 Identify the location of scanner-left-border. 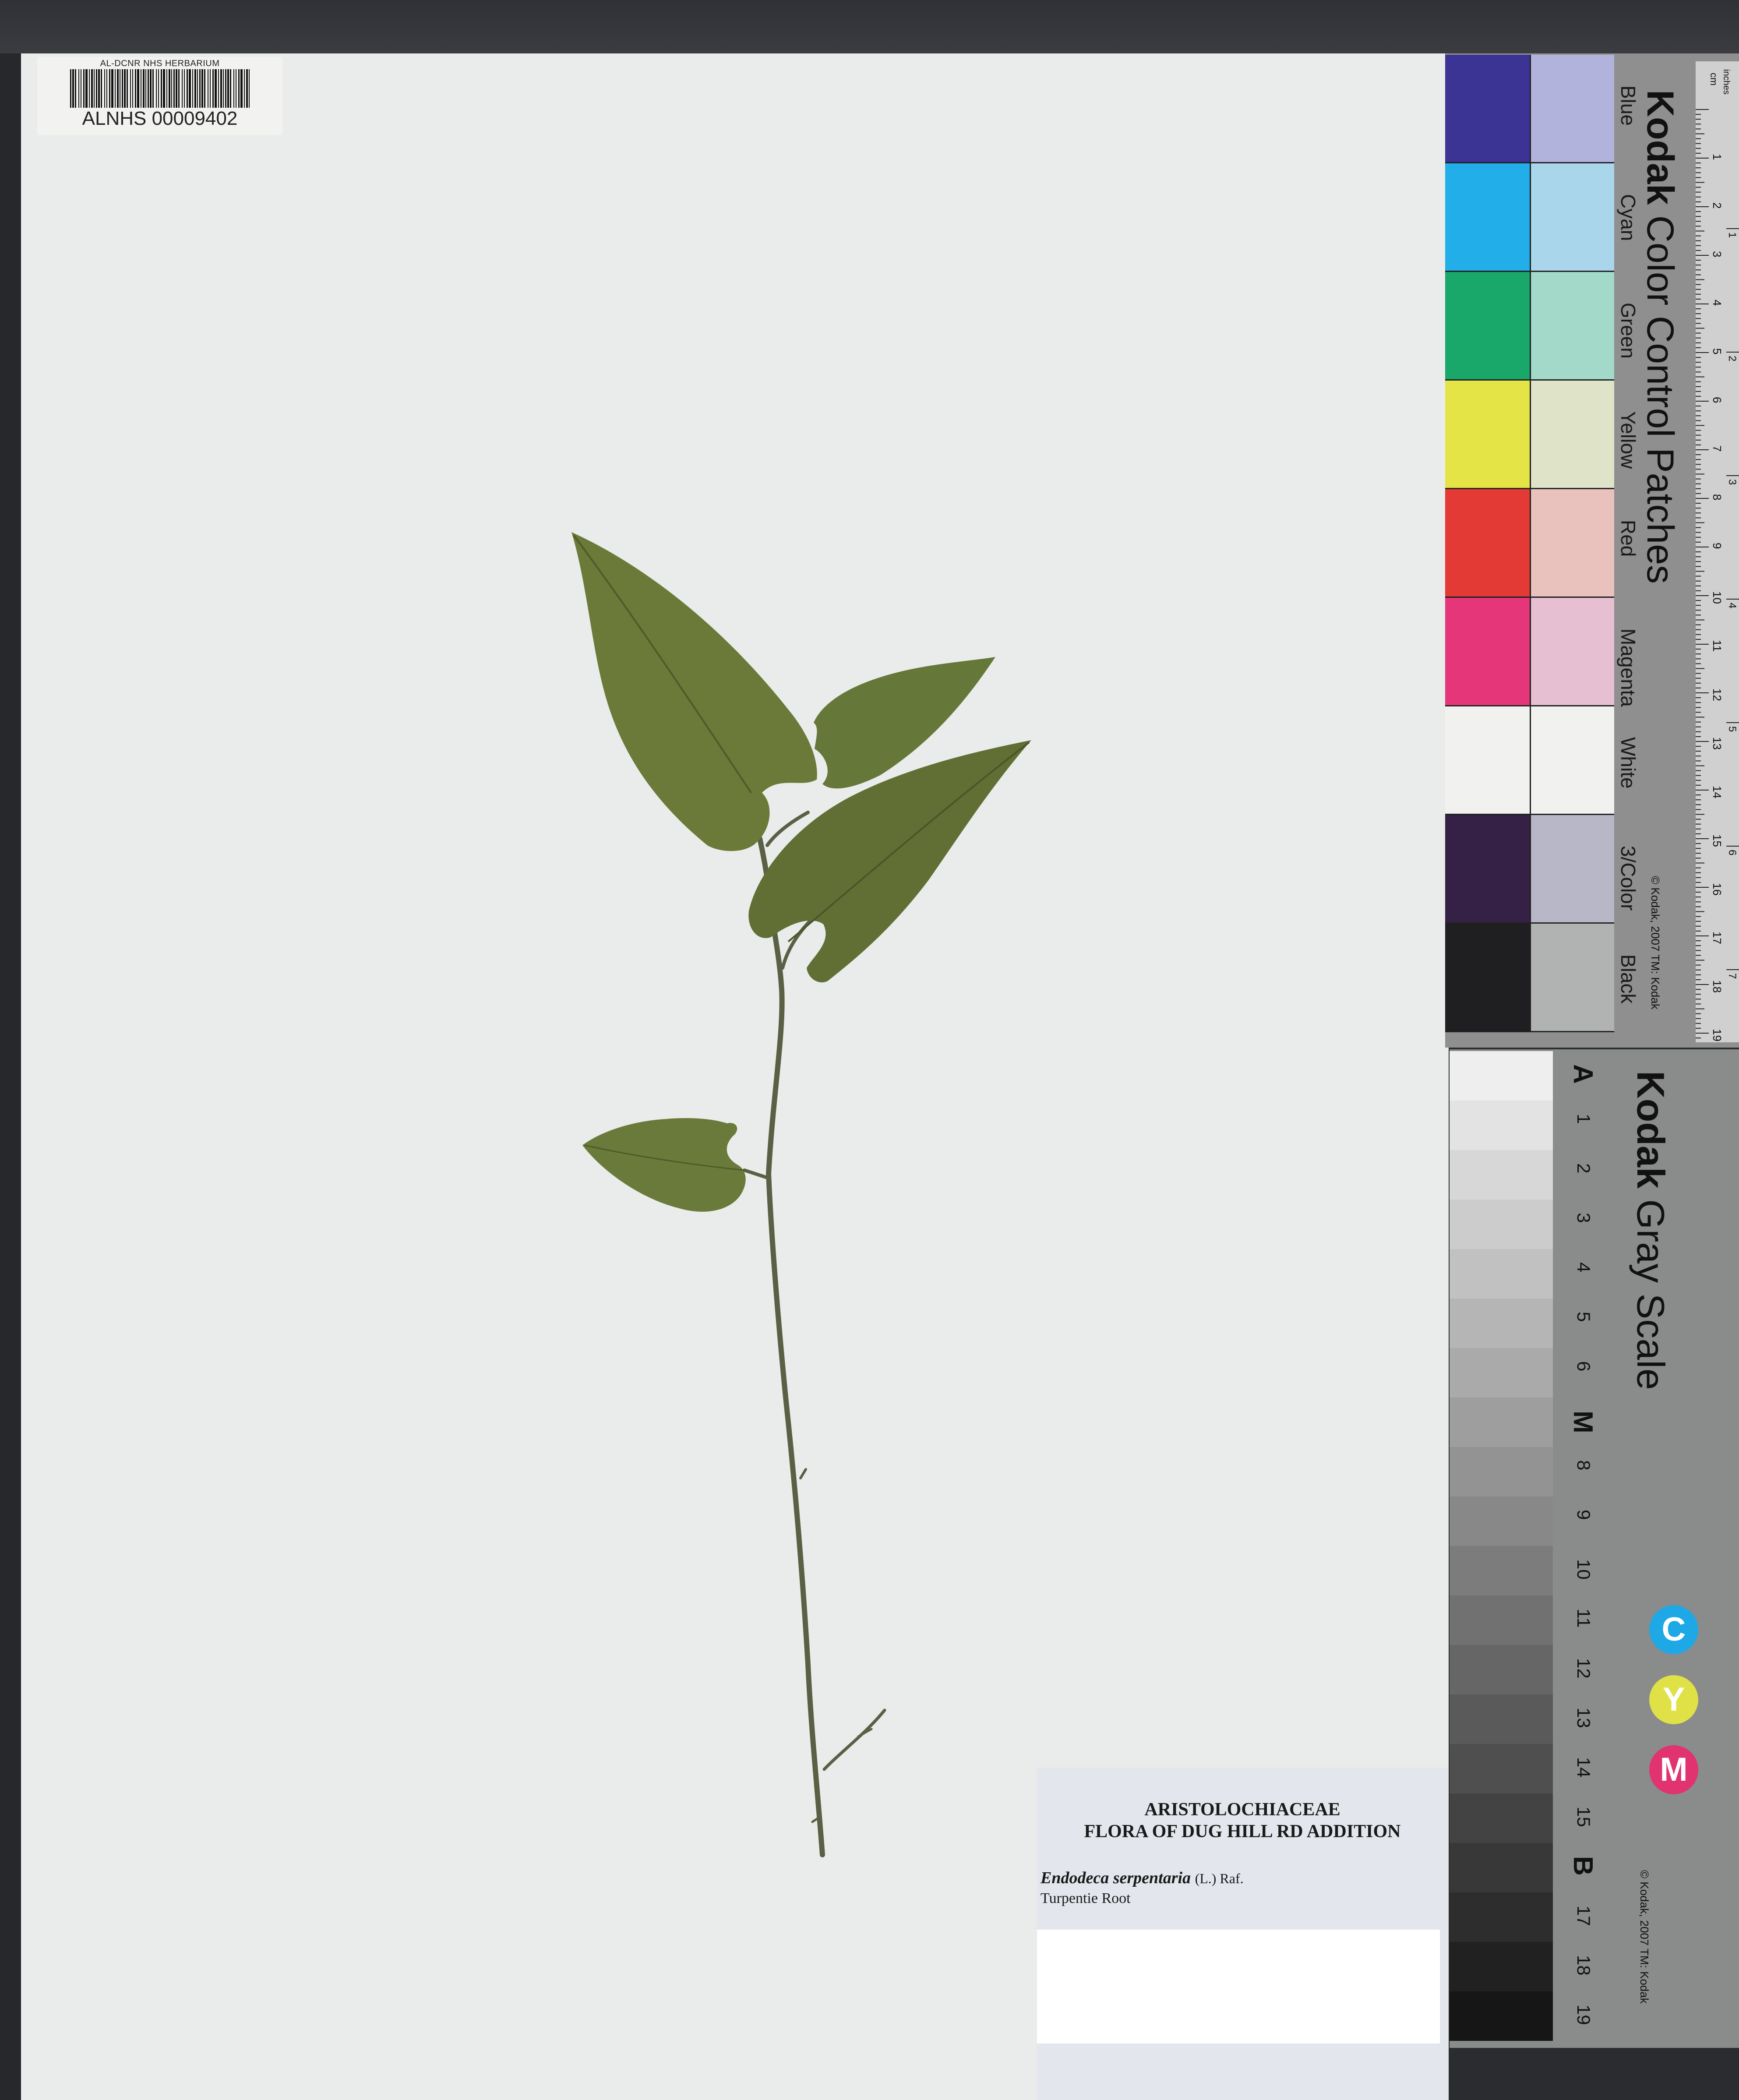
(10, 1076).